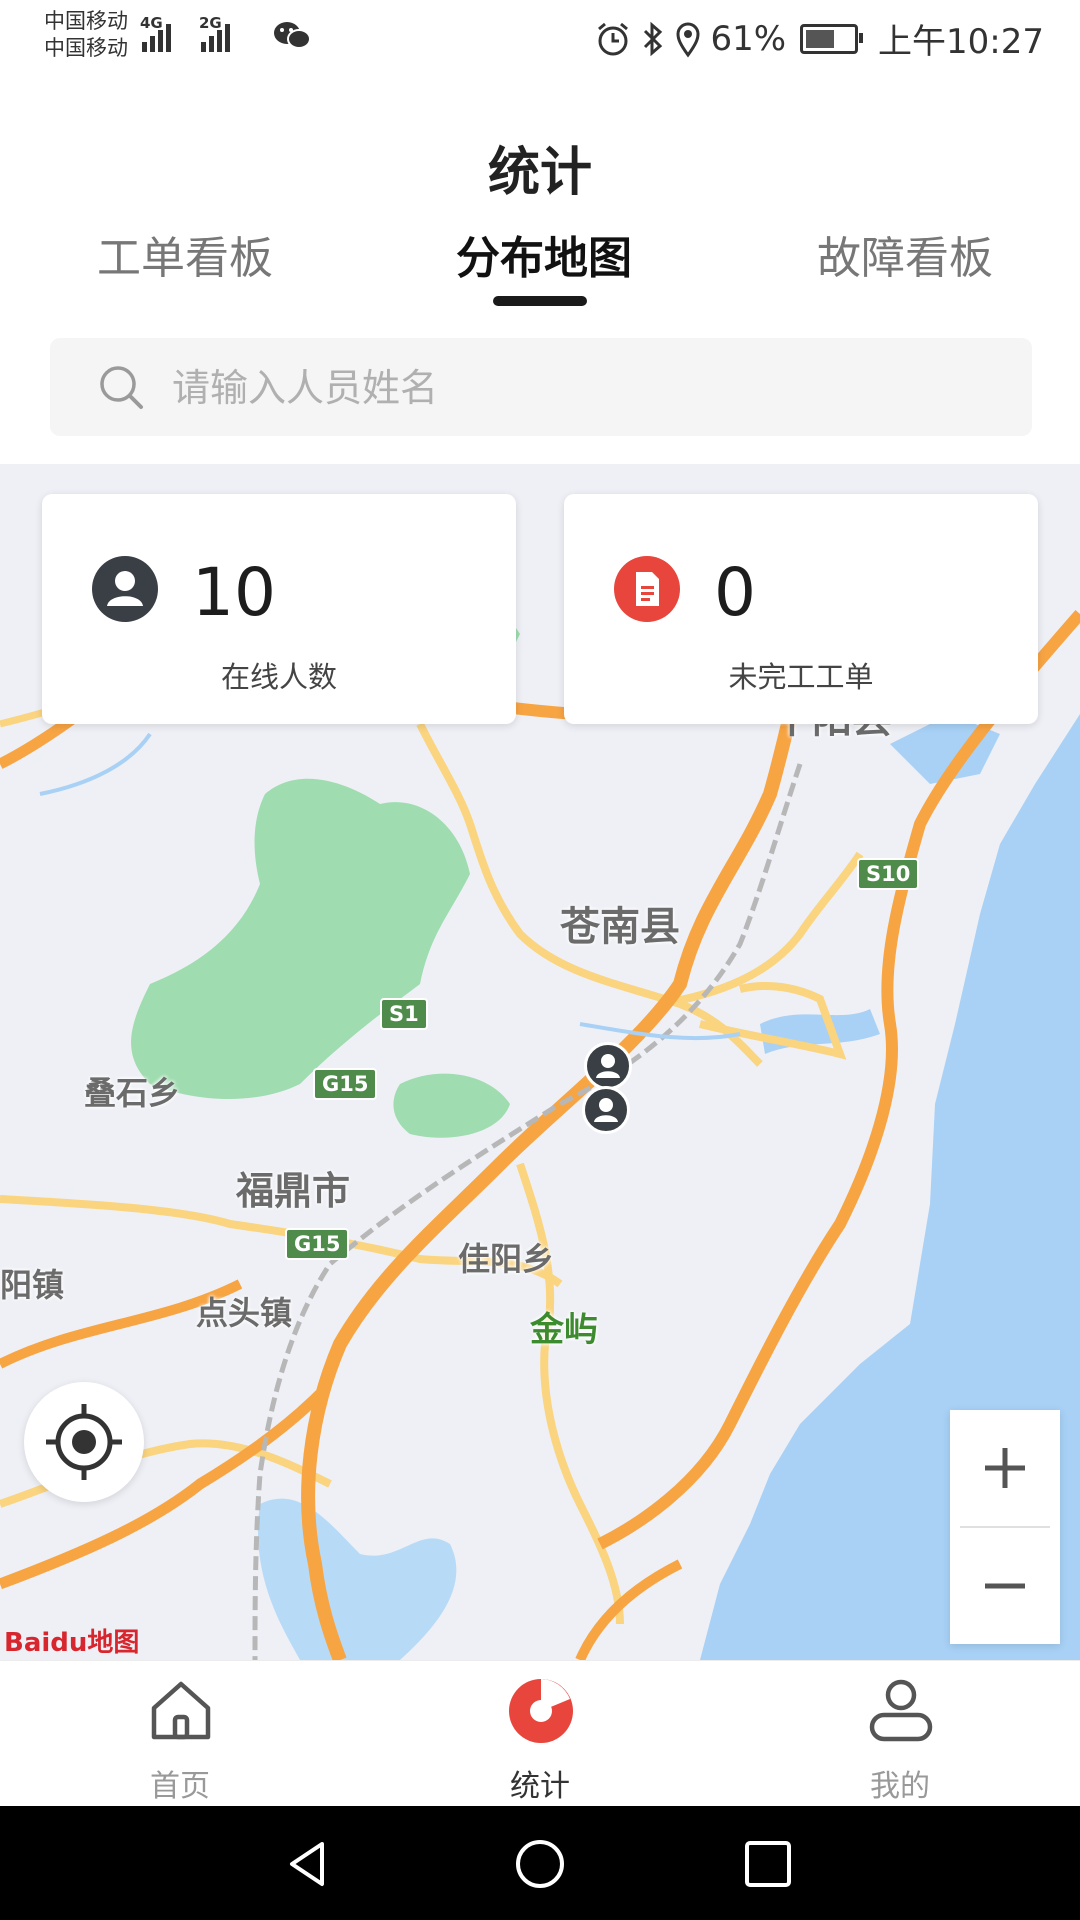 The height and width of the screenshot is (1920, 1080). Describe the element at coordinates (404, 1014) in the screenshot. I see `road-shield-s1-south: S1` at that location.